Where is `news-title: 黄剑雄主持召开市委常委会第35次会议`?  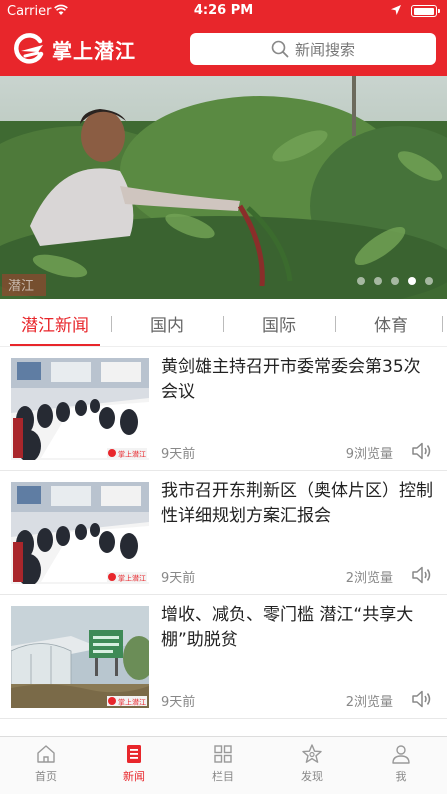
news-title: 黄剑雄主持召开市委常委会第35次会议 is located at coordinates (291, 379).